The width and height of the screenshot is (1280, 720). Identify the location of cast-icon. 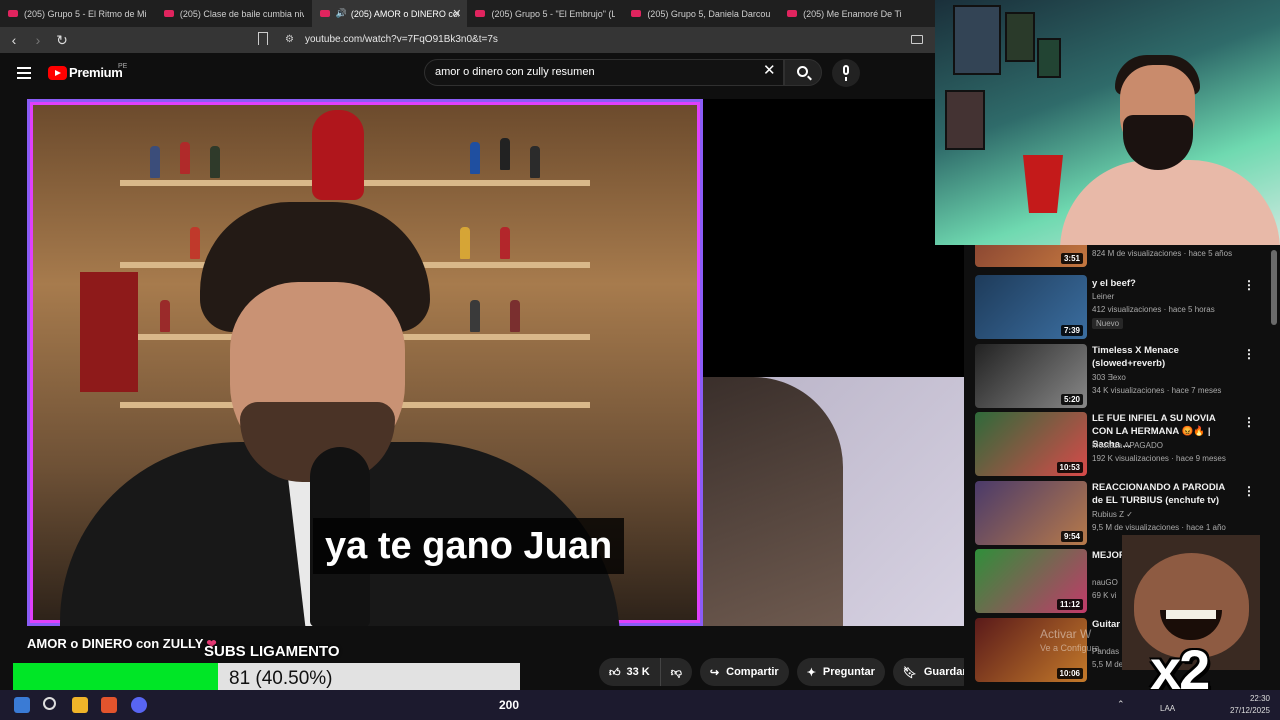
(917, 39).